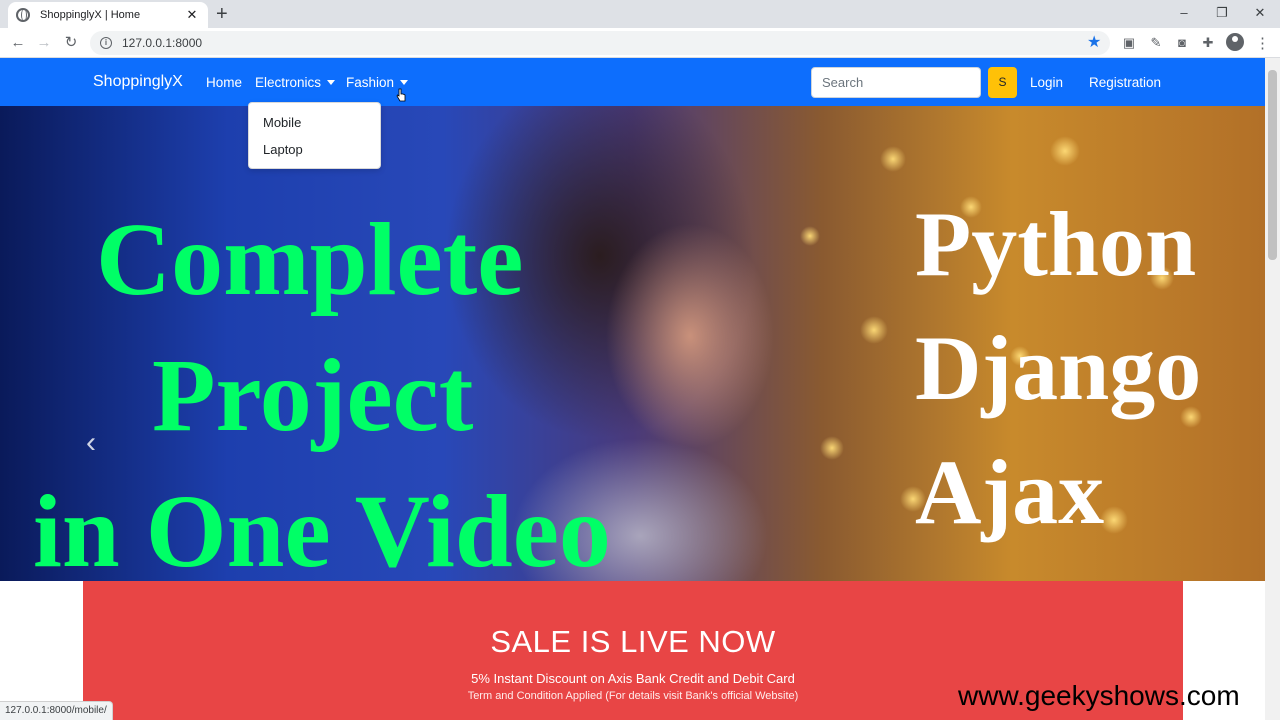  What do you see at coordinates (106, 43) in the screenshot?
I see `info-icon: i` at bounding box center [106, 43].